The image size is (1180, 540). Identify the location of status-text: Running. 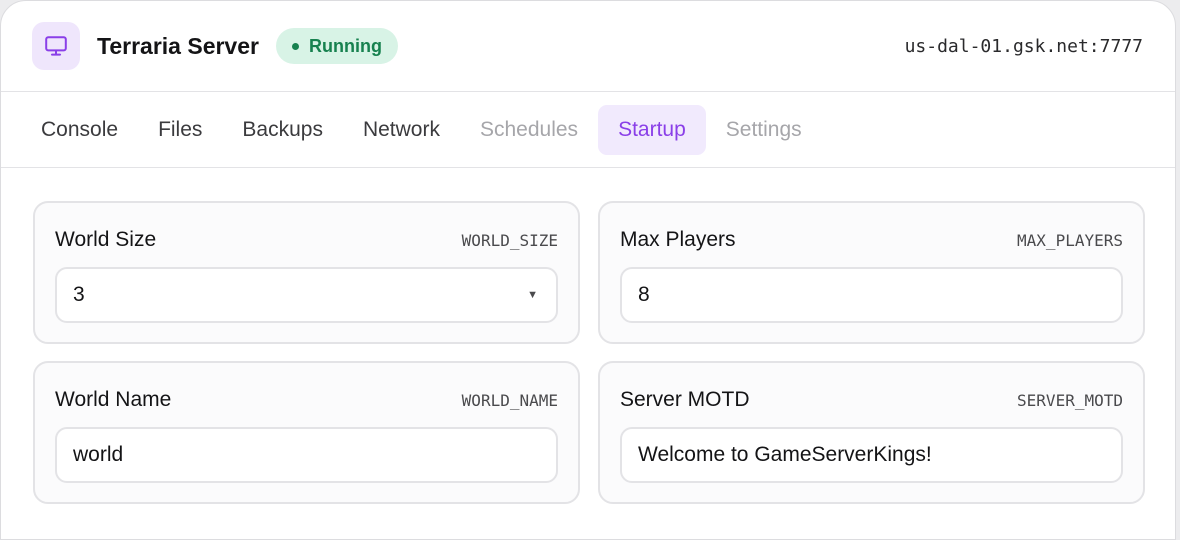
(345, 45).